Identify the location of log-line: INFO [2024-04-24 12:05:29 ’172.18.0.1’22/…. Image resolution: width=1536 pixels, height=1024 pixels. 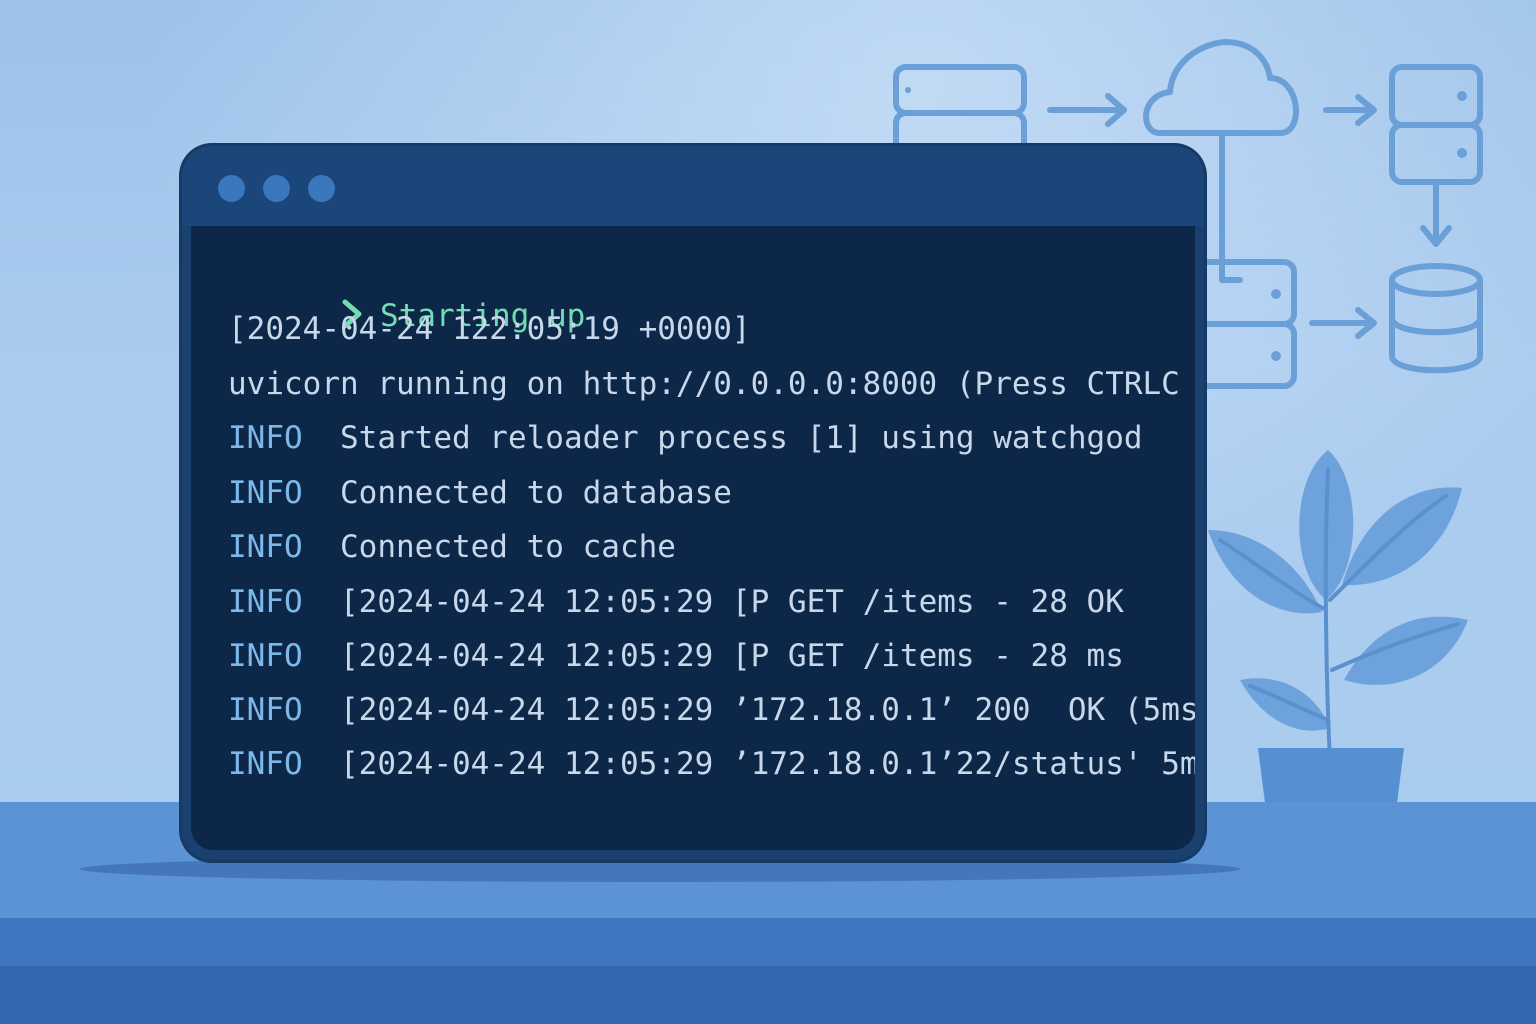
(711, 764).